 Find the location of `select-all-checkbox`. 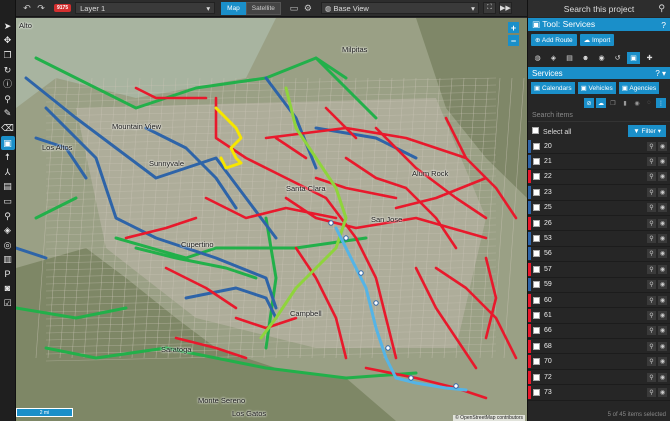

select-all-checkbox is located at coordinates (535, 130).